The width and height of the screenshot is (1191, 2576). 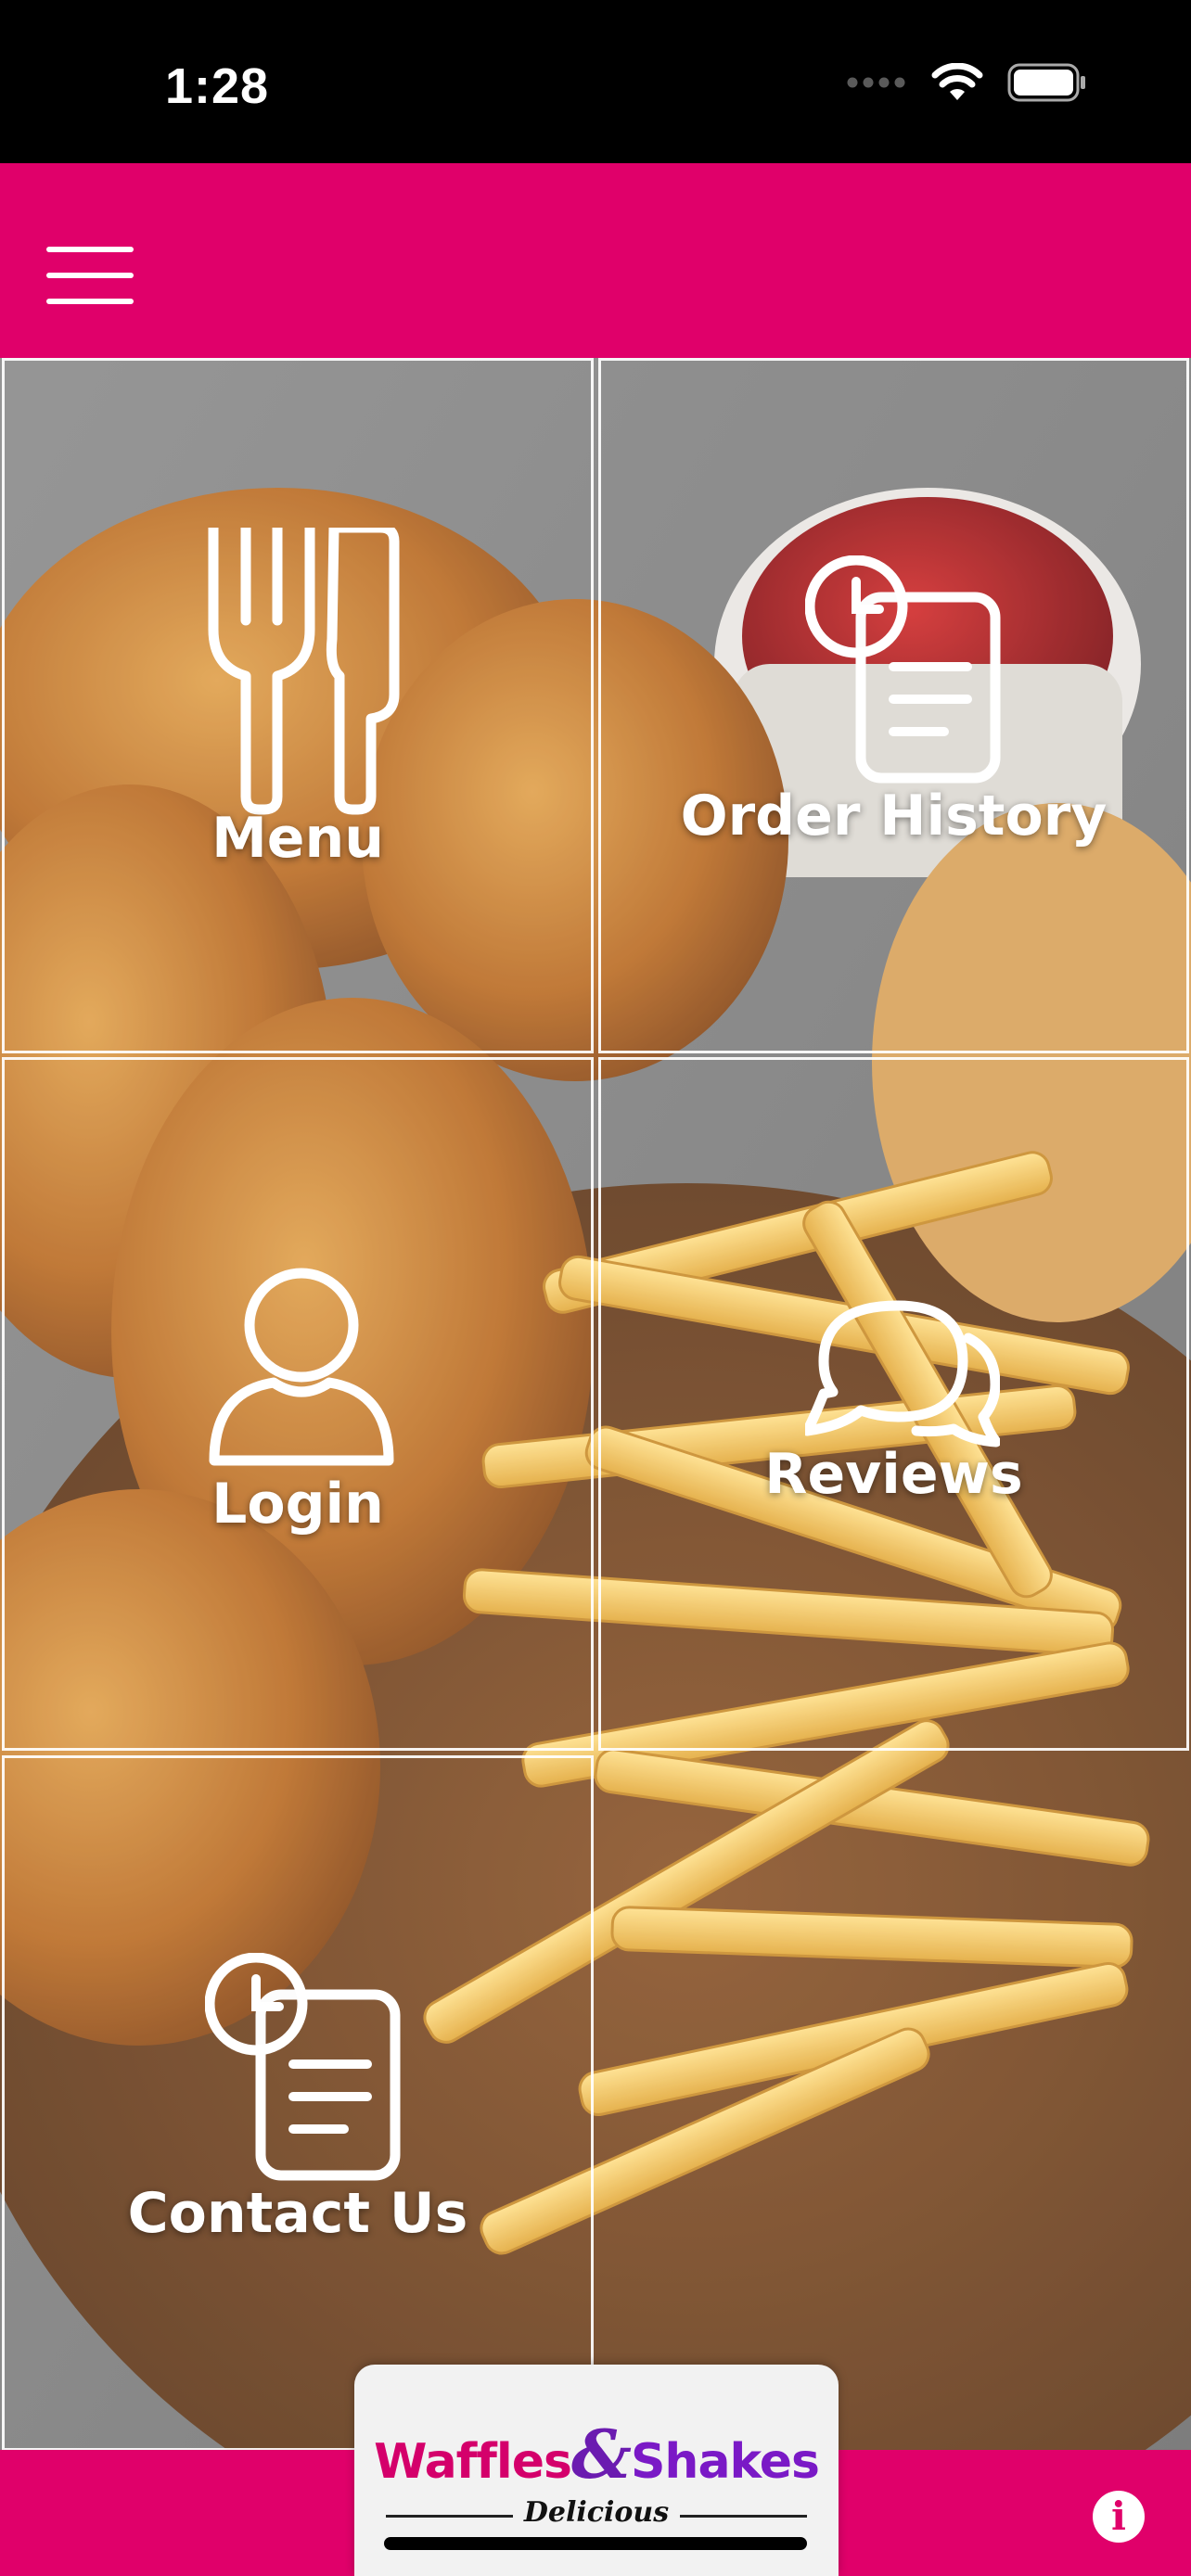 I want to click on tile-menu-label: Menu, so click(x=297, y=839).